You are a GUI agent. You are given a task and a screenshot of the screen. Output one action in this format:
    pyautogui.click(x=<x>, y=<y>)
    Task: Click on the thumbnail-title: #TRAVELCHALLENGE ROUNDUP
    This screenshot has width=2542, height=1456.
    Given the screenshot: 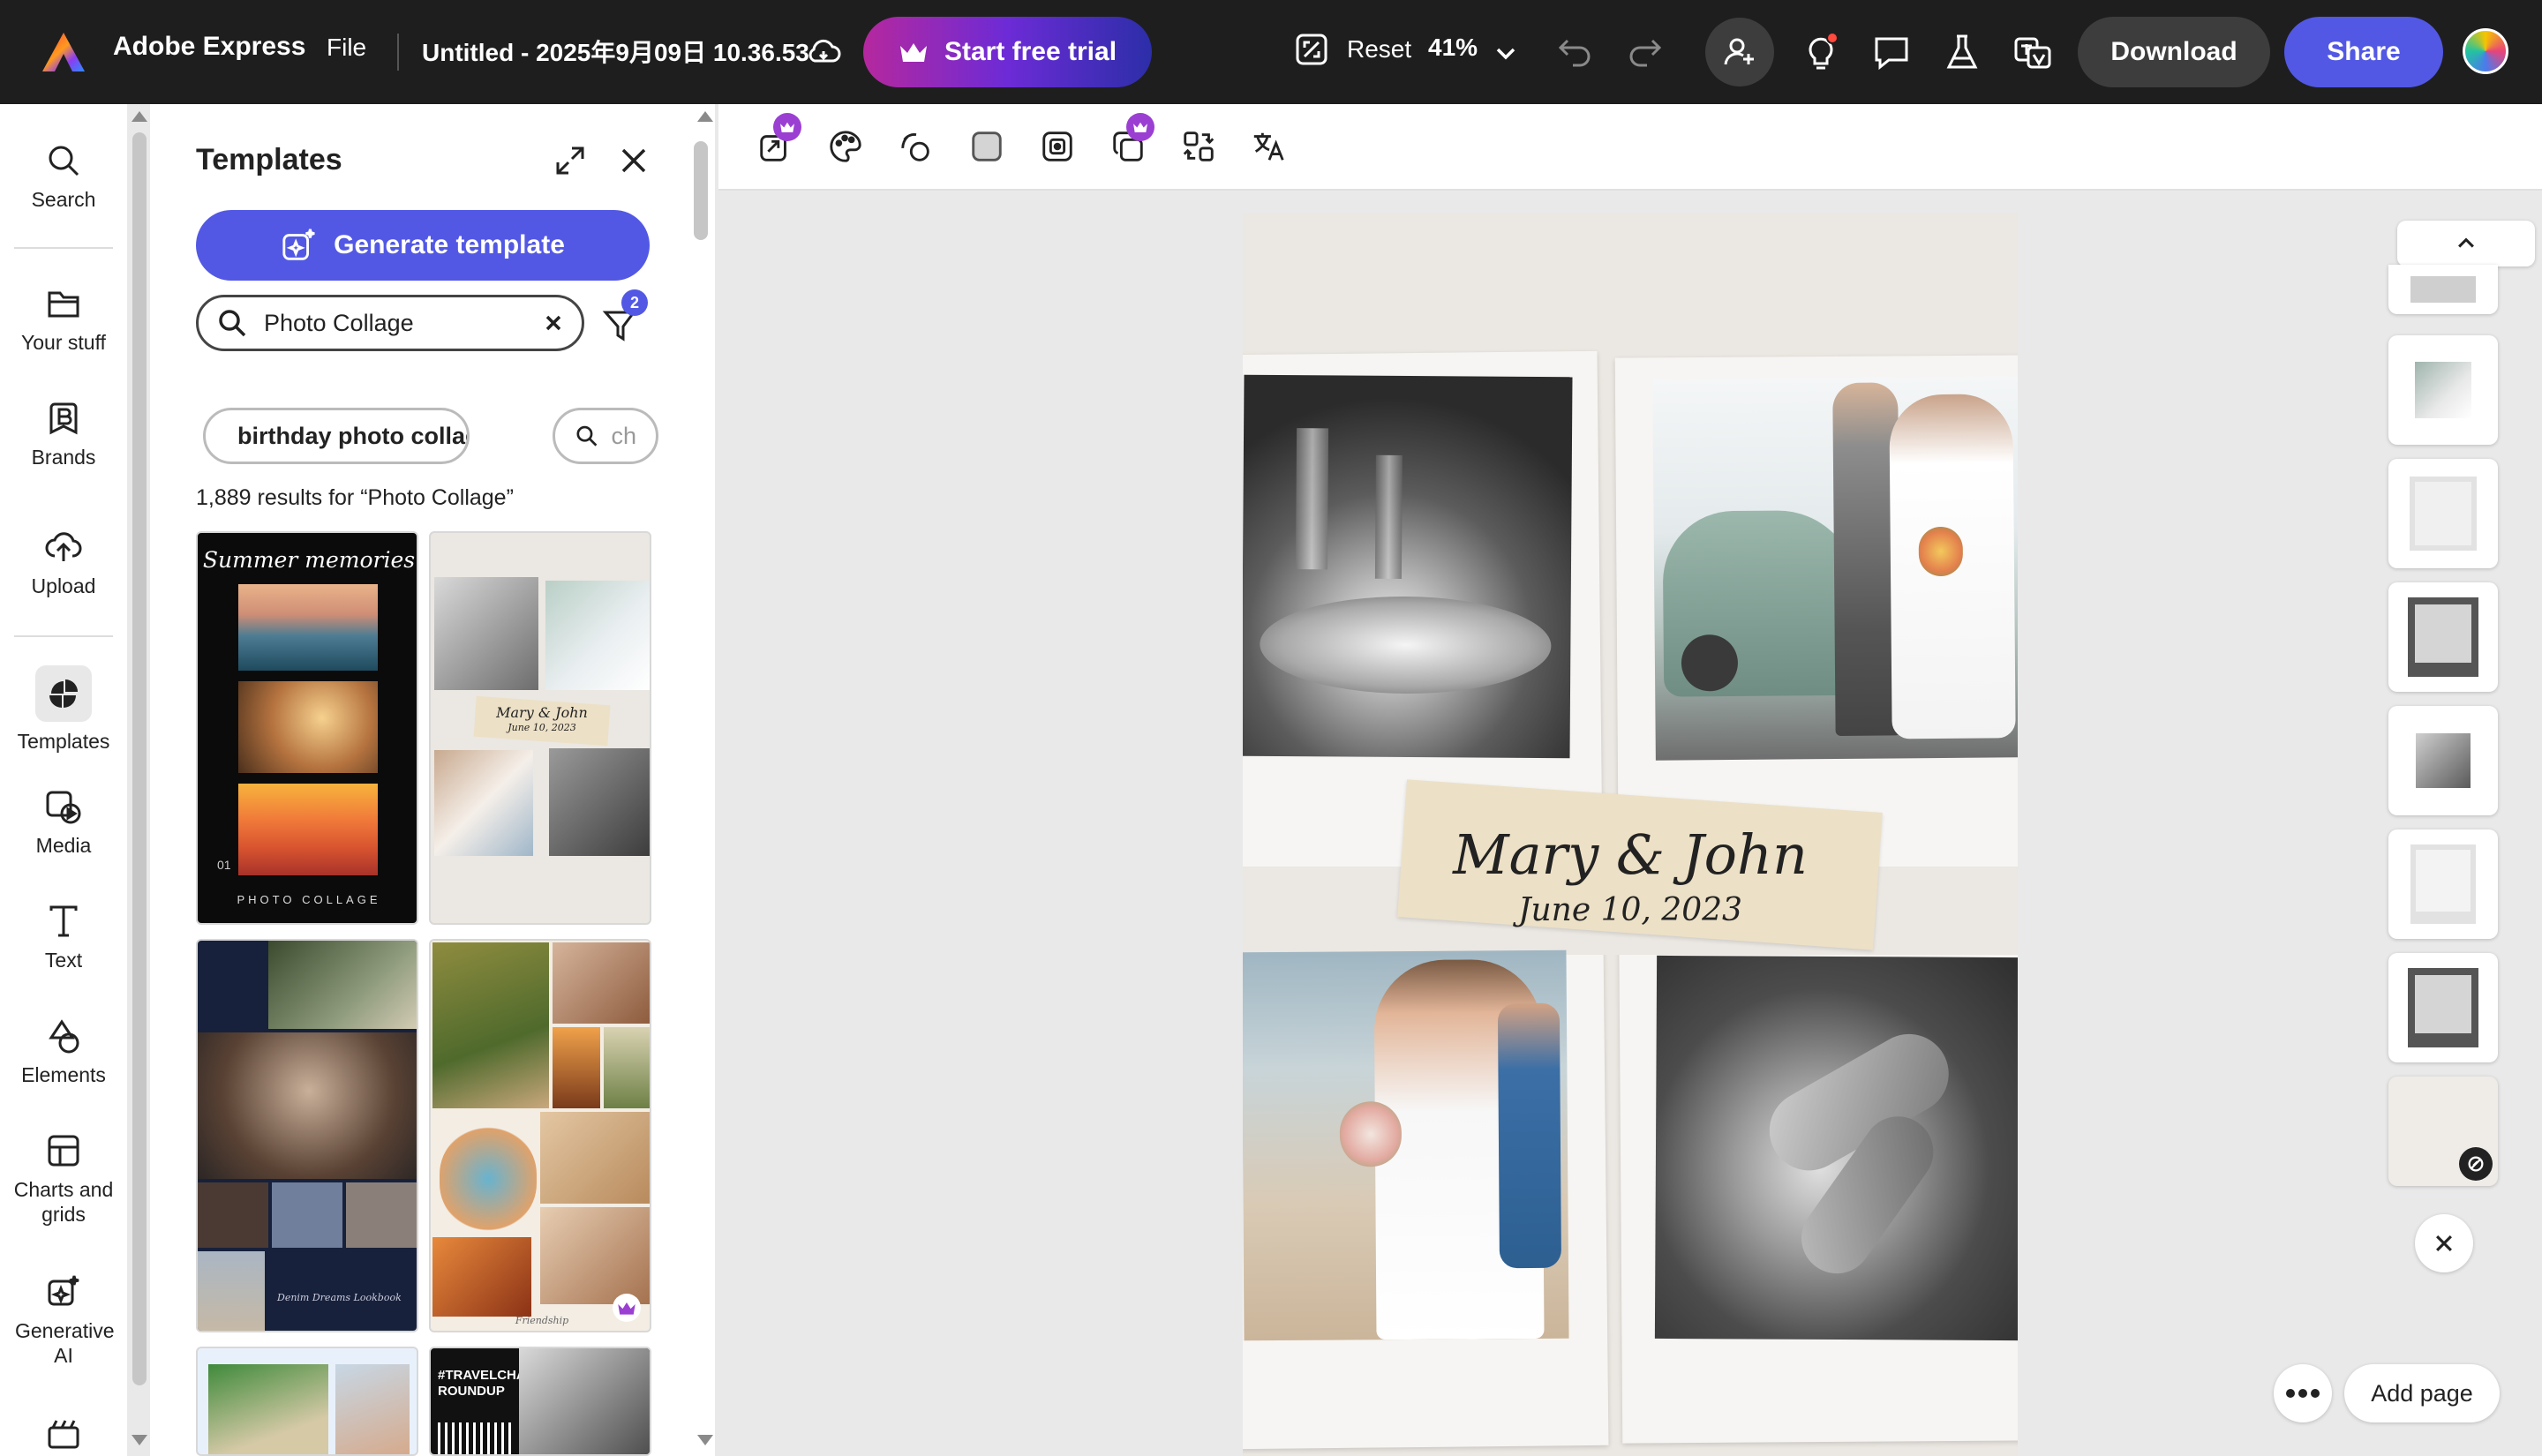 What is the action you would take?
    pyautogui.click(x=509, y=1383)
    